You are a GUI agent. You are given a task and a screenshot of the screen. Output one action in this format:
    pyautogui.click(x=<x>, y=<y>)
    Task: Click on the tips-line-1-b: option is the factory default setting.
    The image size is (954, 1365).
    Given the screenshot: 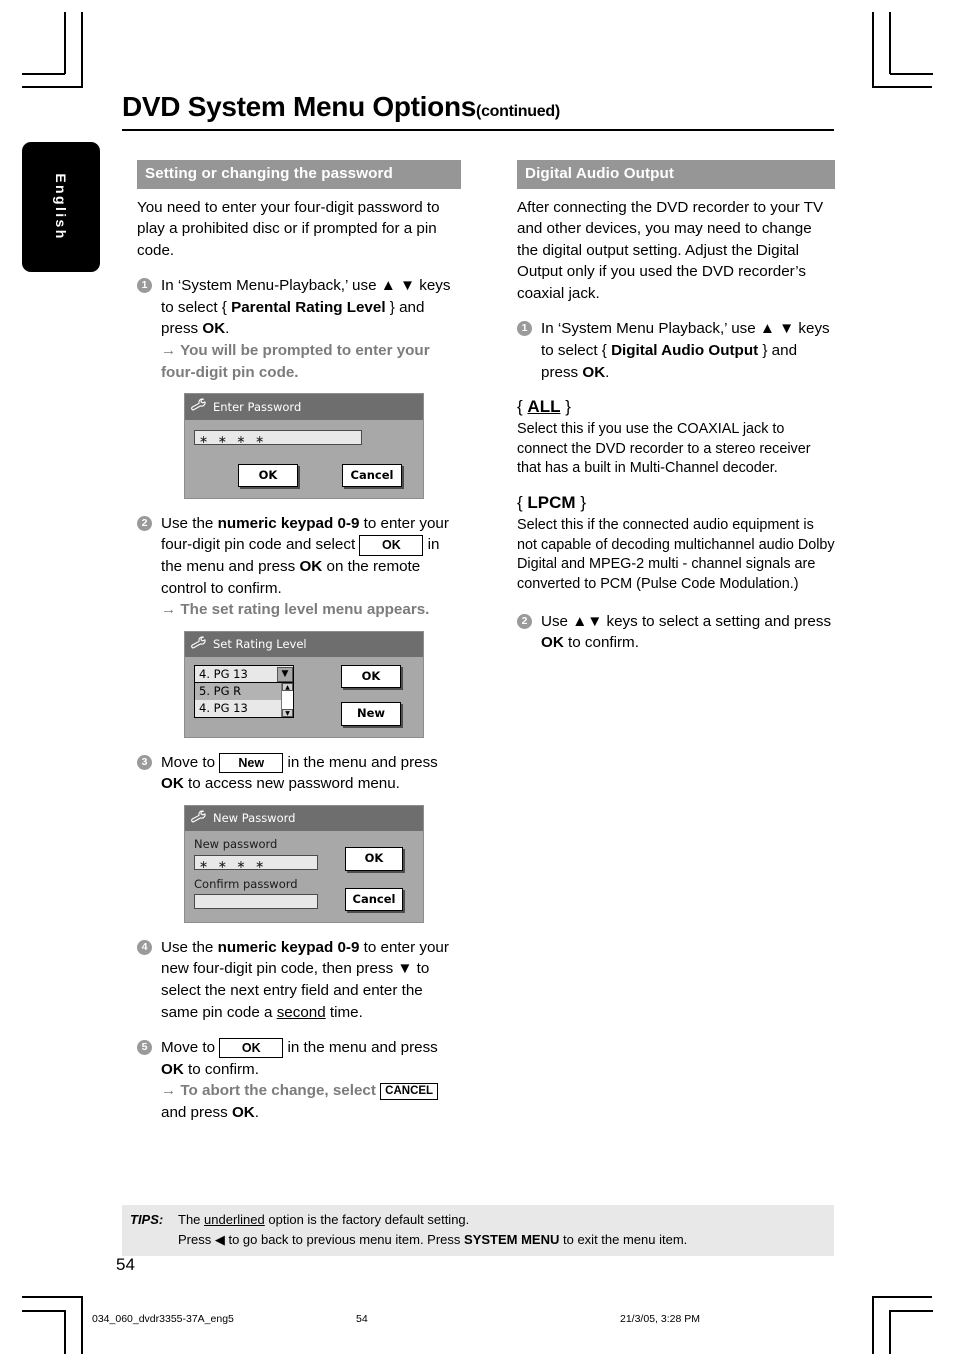 What is the action you would take?
    pyautogui.click(x=369, y=1219)
    